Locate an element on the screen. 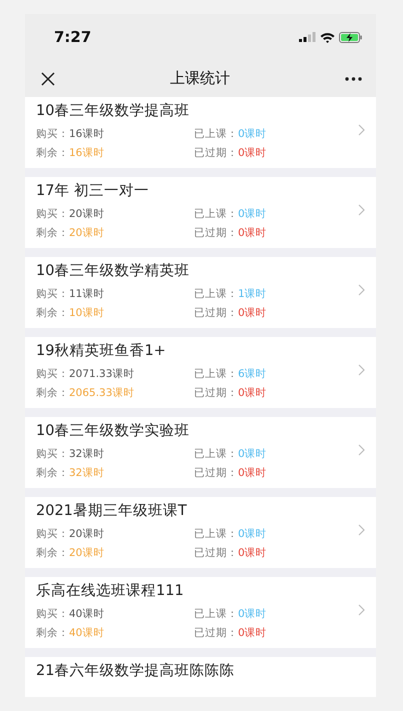 This screenshot has height=711, width=403. stat-value: 2071.33课时 is located at coordinates (101, 374).